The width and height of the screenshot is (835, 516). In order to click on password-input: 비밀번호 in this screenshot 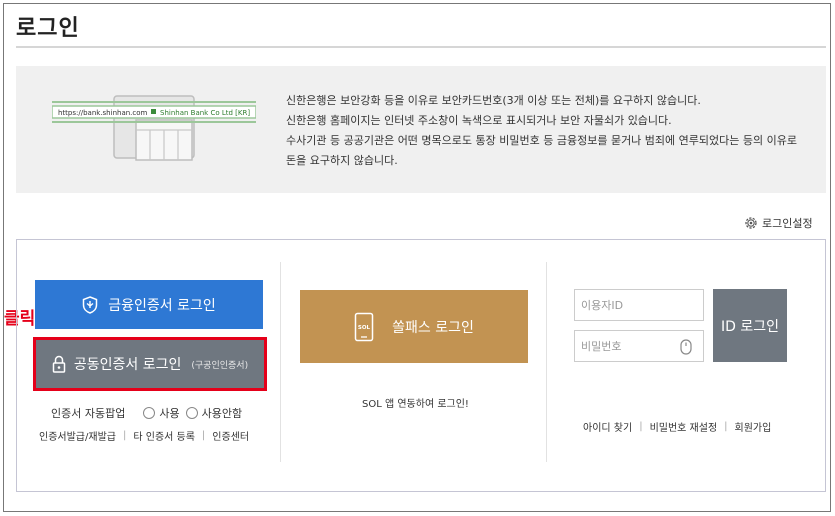, I will do `click(639, 346)`.